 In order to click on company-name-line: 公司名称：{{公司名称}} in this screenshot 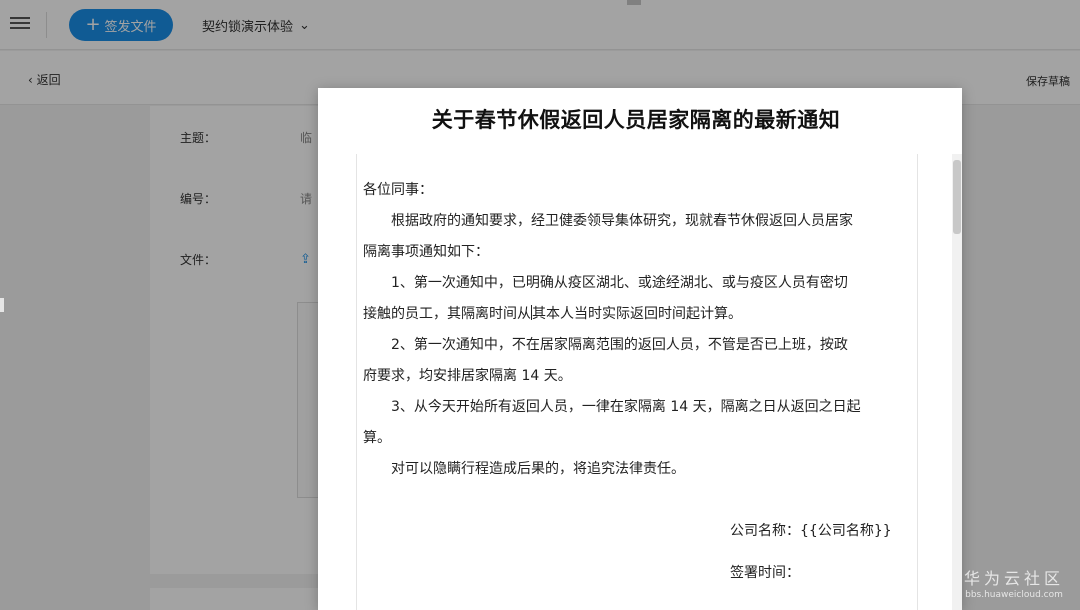, I will do `click(811, 531)`.